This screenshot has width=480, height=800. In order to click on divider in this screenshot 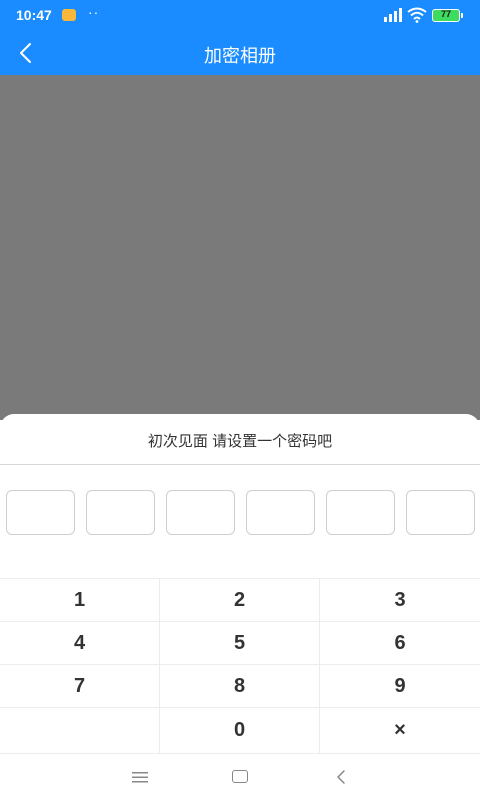, I will do `click(240, 464)`.